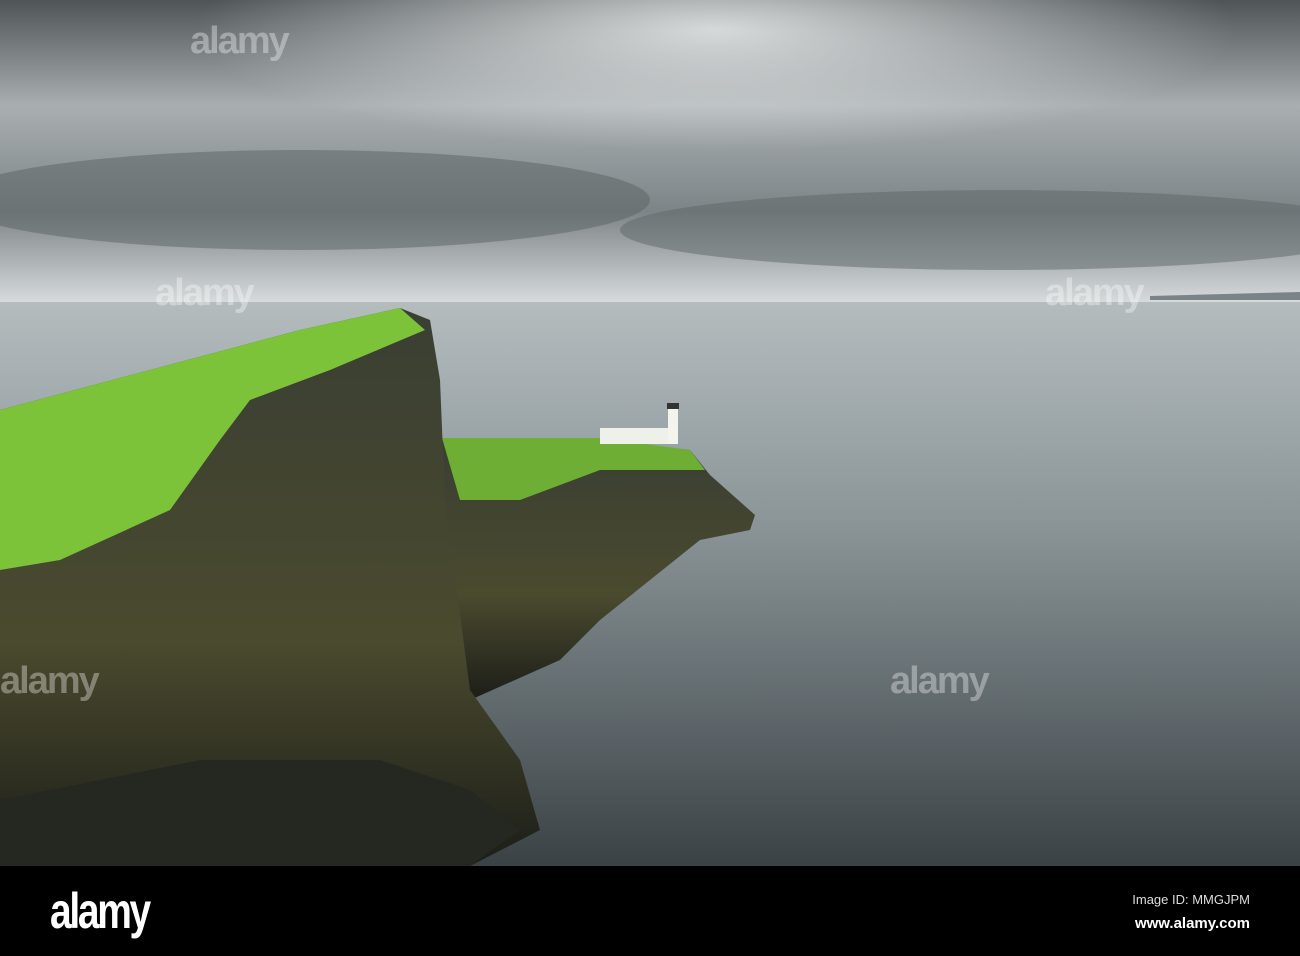 The height and width of the screenshot is (956, 1300). What do you see at coordinates (1192, 923) in the screenshot?
I see `website-link: www.alamy.com` at bounding box center [1192, 923].